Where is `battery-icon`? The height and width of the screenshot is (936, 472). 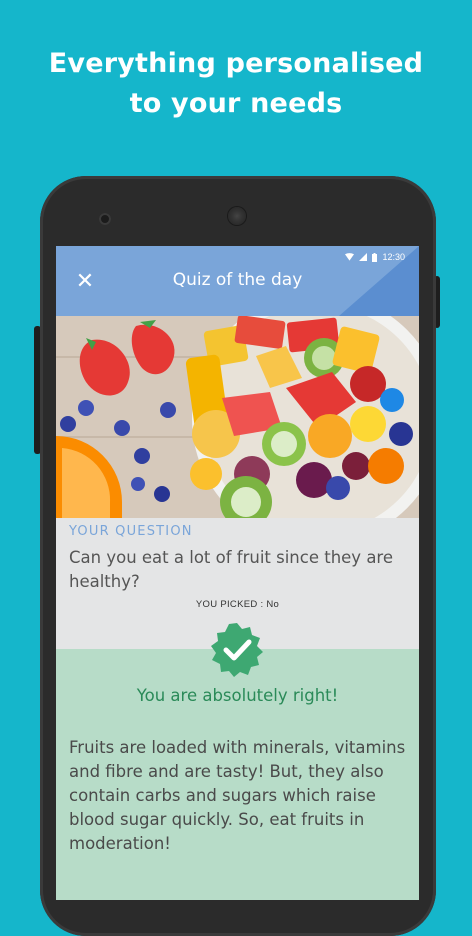 battery-icon is located at coordinates (375, 257).